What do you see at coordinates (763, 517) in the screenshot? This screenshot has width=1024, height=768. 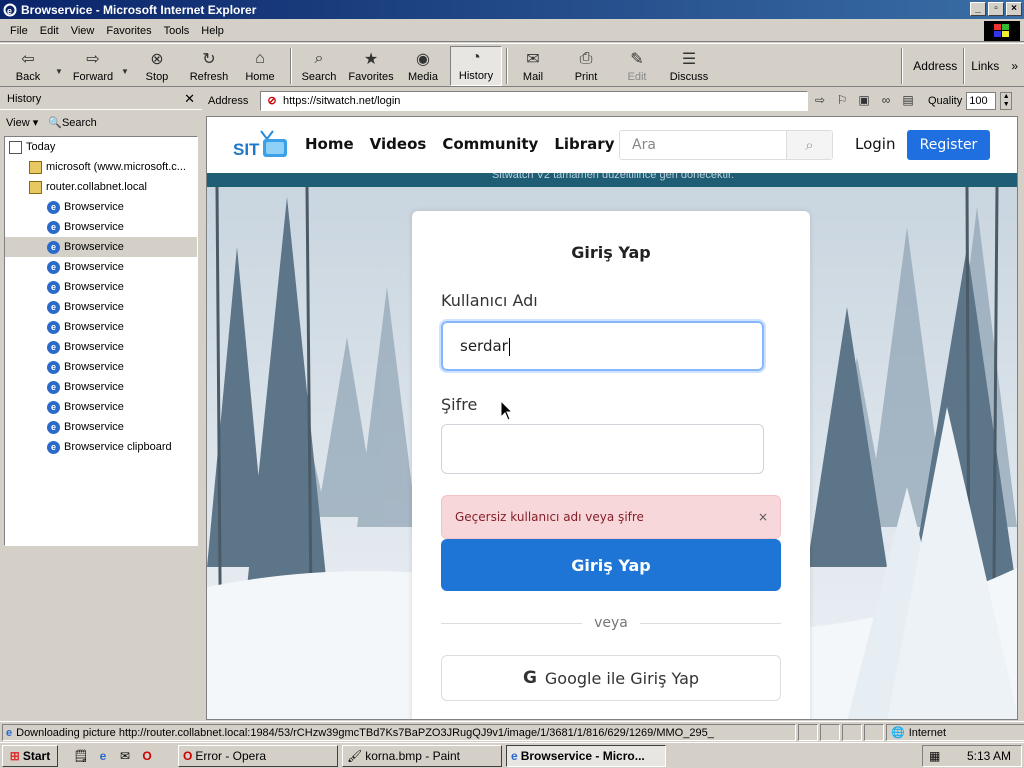 I see `alert-close-icon: ×` at bounding box center [763, 517].